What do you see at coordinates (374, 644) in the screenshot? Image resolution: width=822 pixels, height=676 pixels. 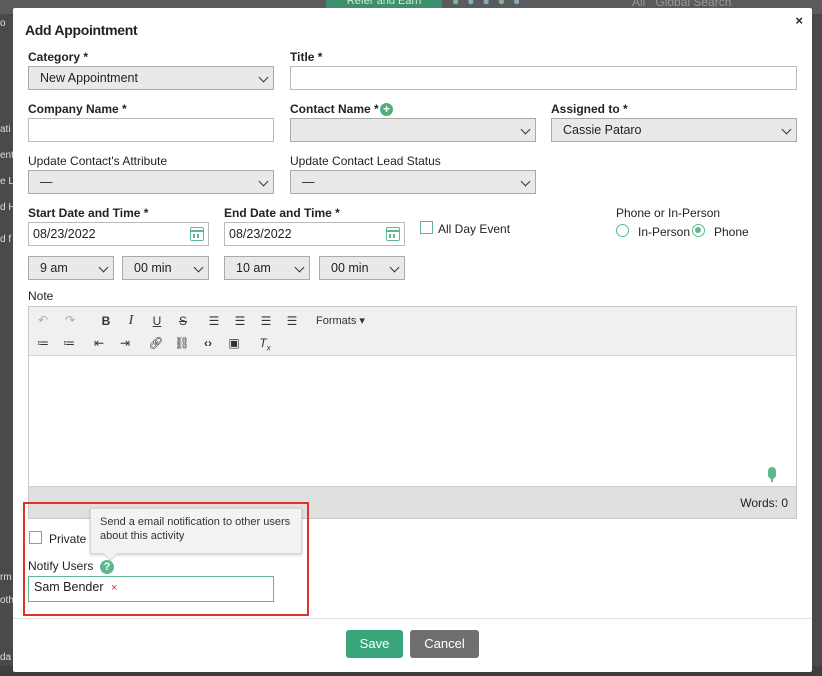 I see `save-button: Save` at bounding box center [374, 644].